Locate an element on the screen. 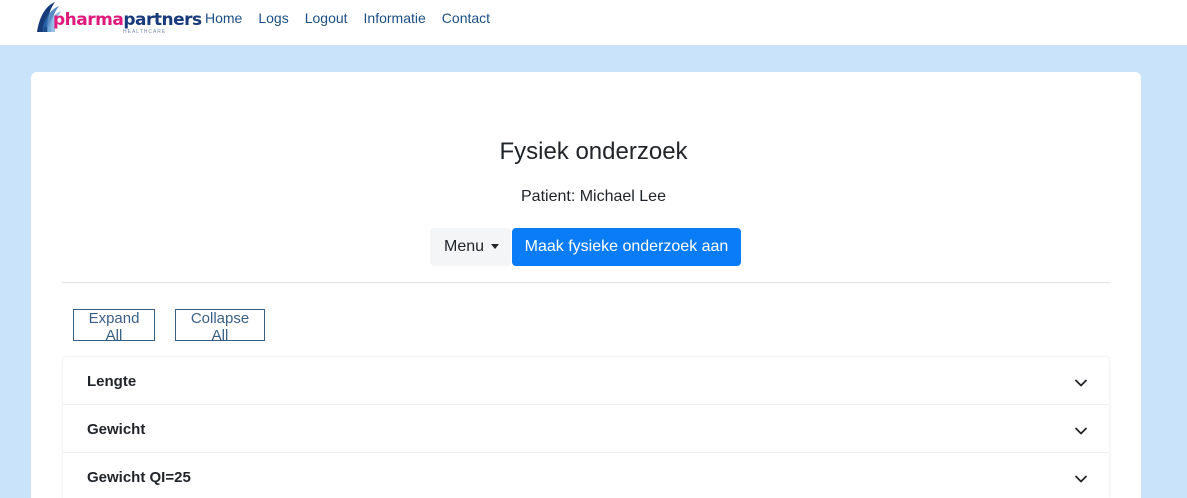 Image resolution: width=1187 pixels, height=498 pixels. patient-label: Patient: Michael Lee is located at coordinates (593, 196).